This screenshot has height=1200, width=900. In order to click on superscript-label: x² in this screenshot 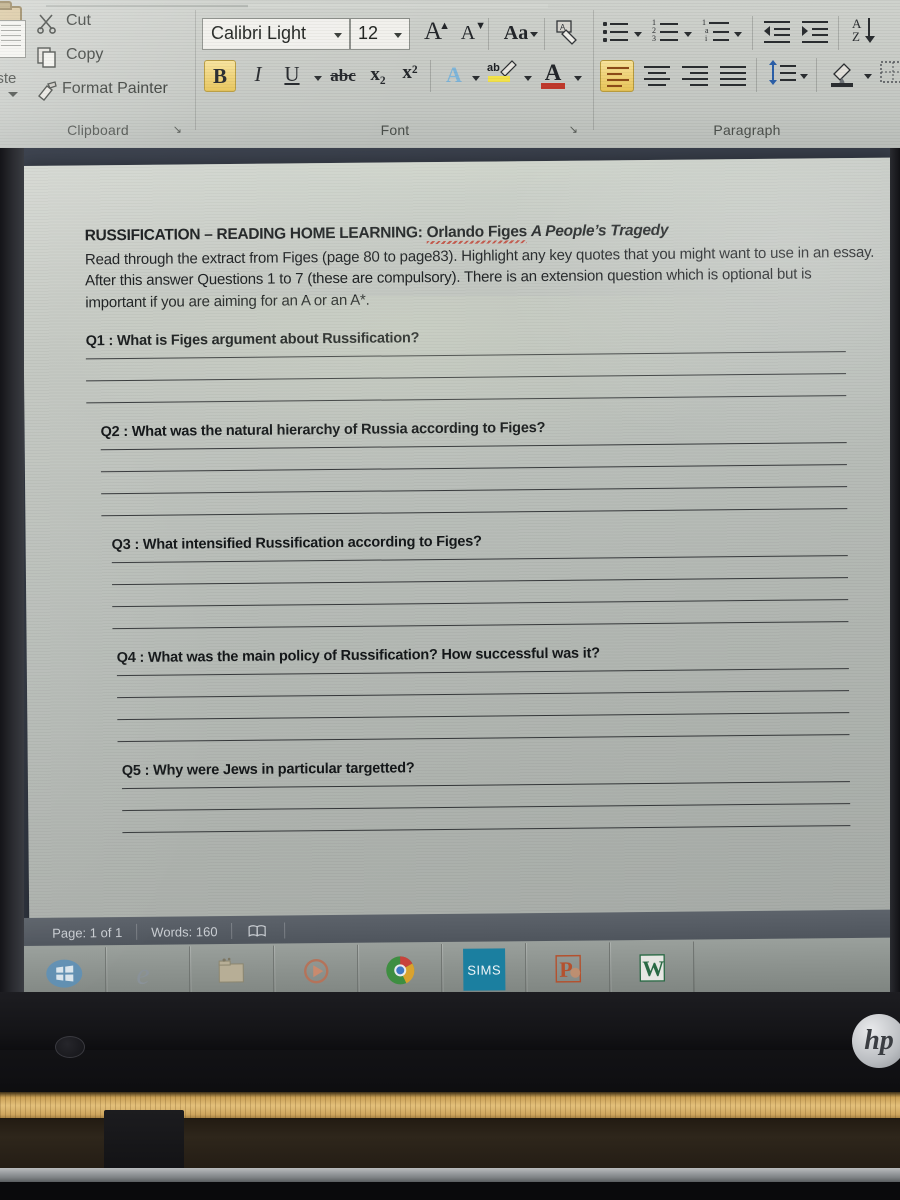, I will do `click(410, 72)`.